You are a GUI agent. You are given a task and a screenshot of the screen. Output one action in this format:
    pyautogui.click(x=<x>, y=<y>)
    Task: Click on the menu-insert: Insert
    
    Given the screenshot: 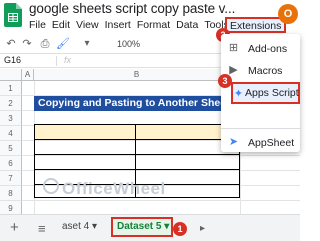 What is the action you would take?
    pyautogui.click(x=118, y=25)
    